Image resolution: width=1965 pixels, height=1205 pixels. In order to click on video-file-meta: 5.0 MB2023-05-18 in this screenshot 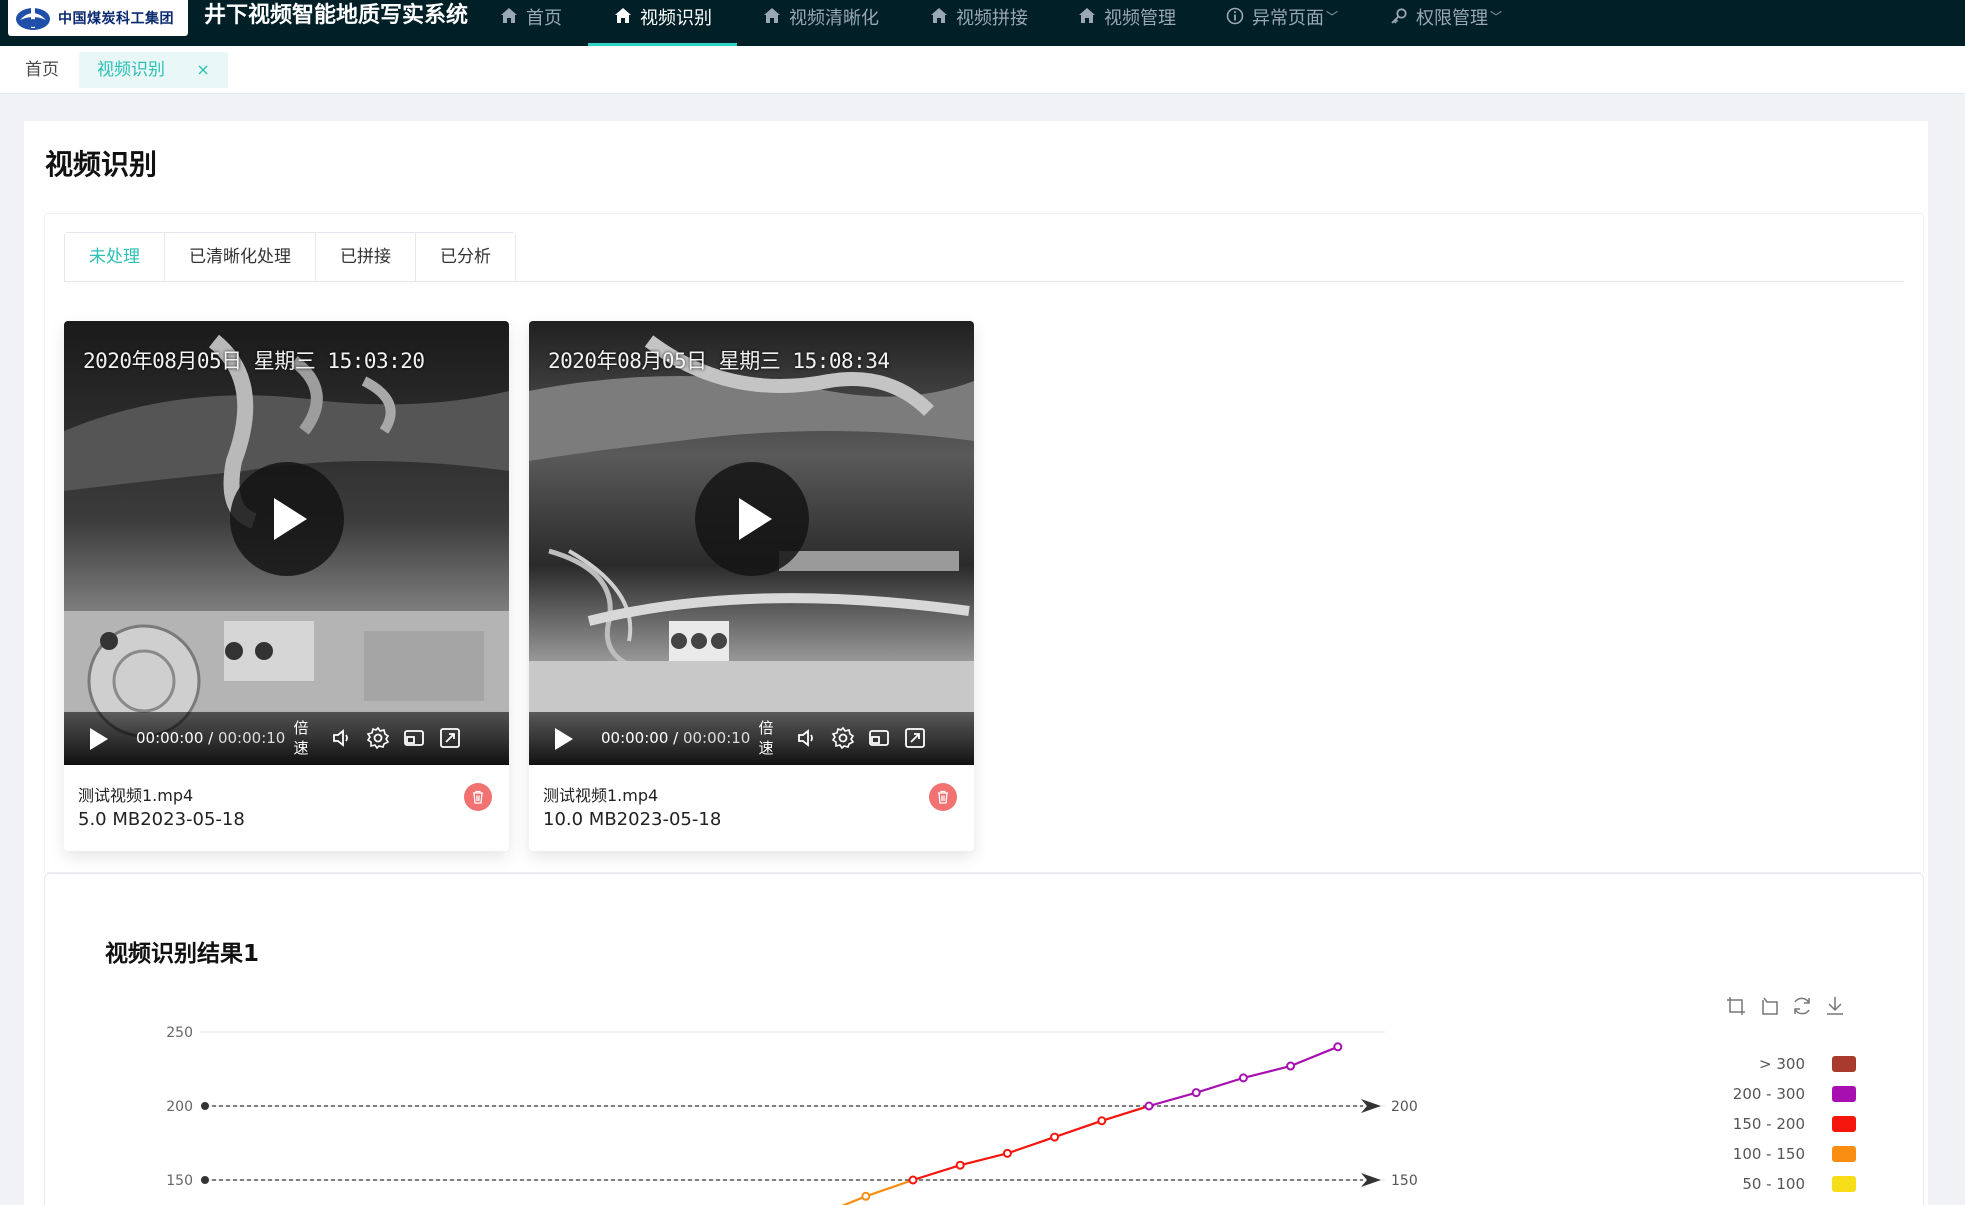, I will do `click(161, 819)`.